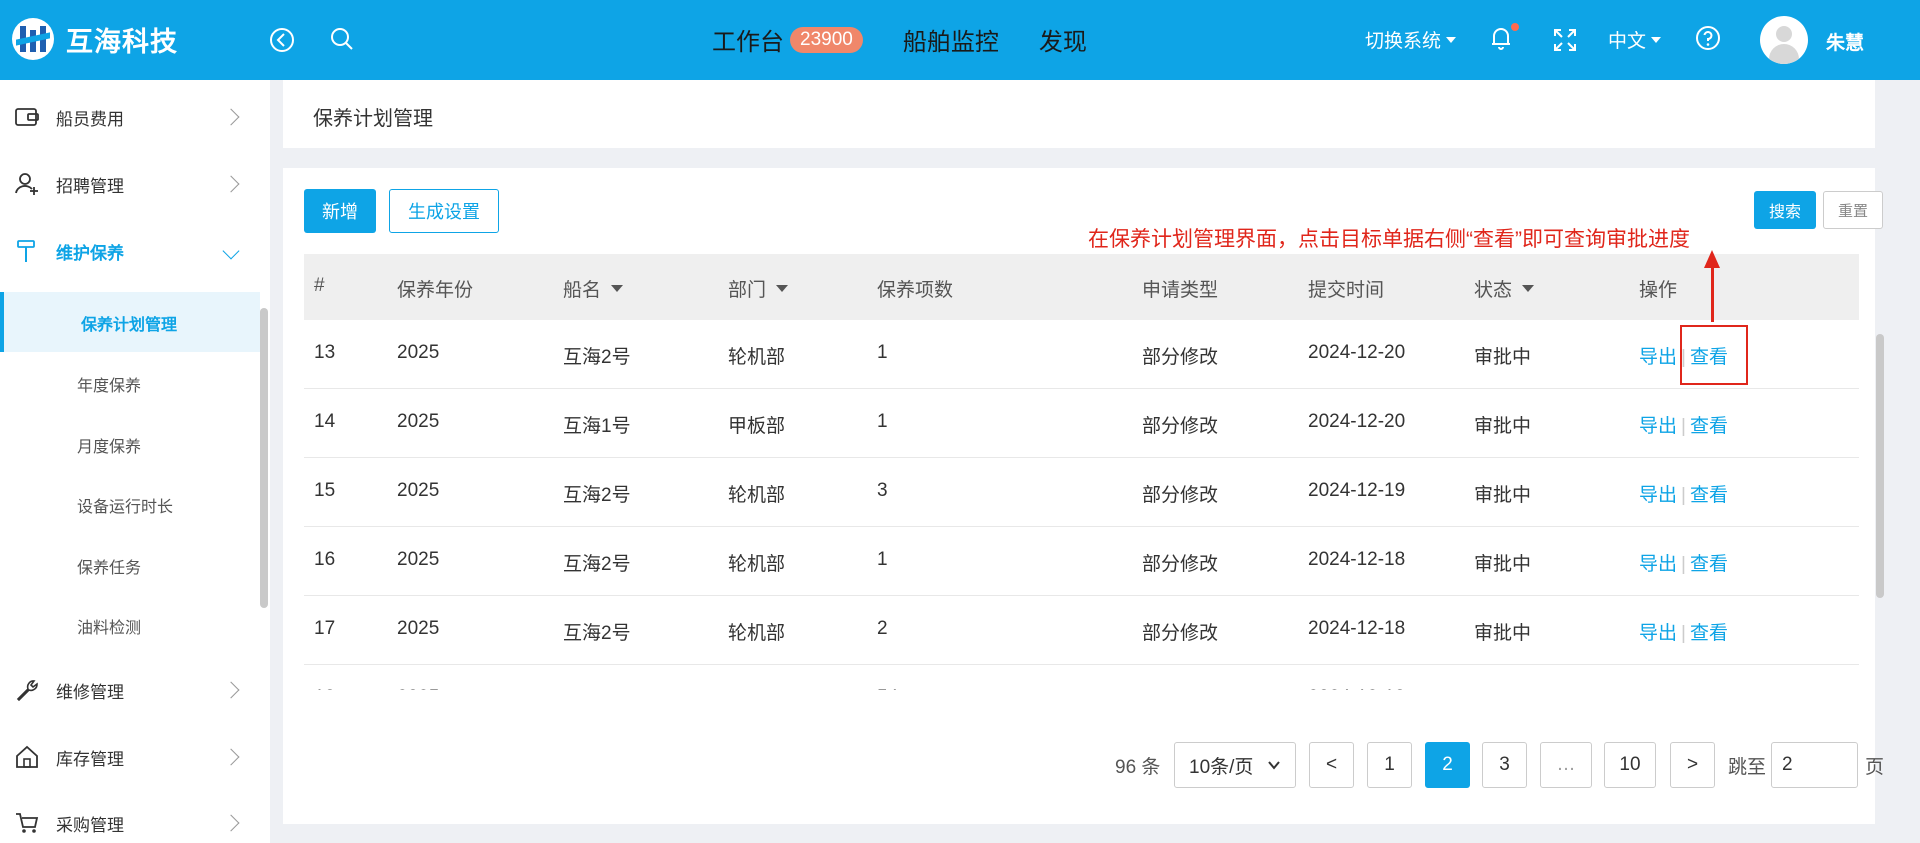  Describe the element at coordinates (1180, 564) in the screenshot. I see `cell-type: 部分修改` at that location.